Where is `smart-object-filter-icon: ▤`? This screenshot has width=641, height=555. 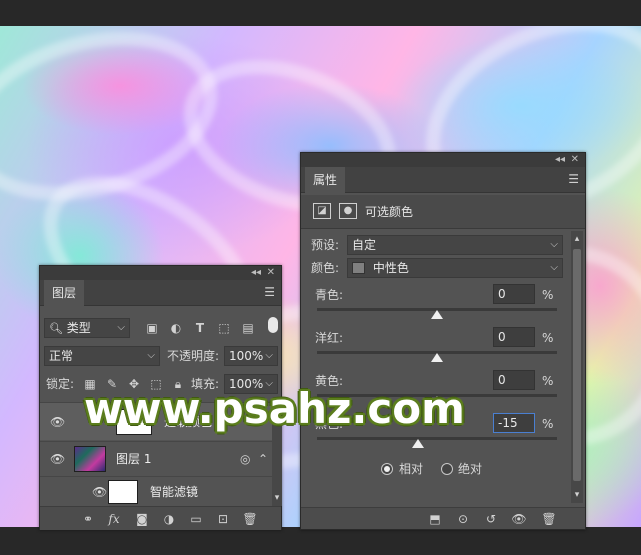
smart-object-filter-icon: ▤ is located at coordinates (248, 328).